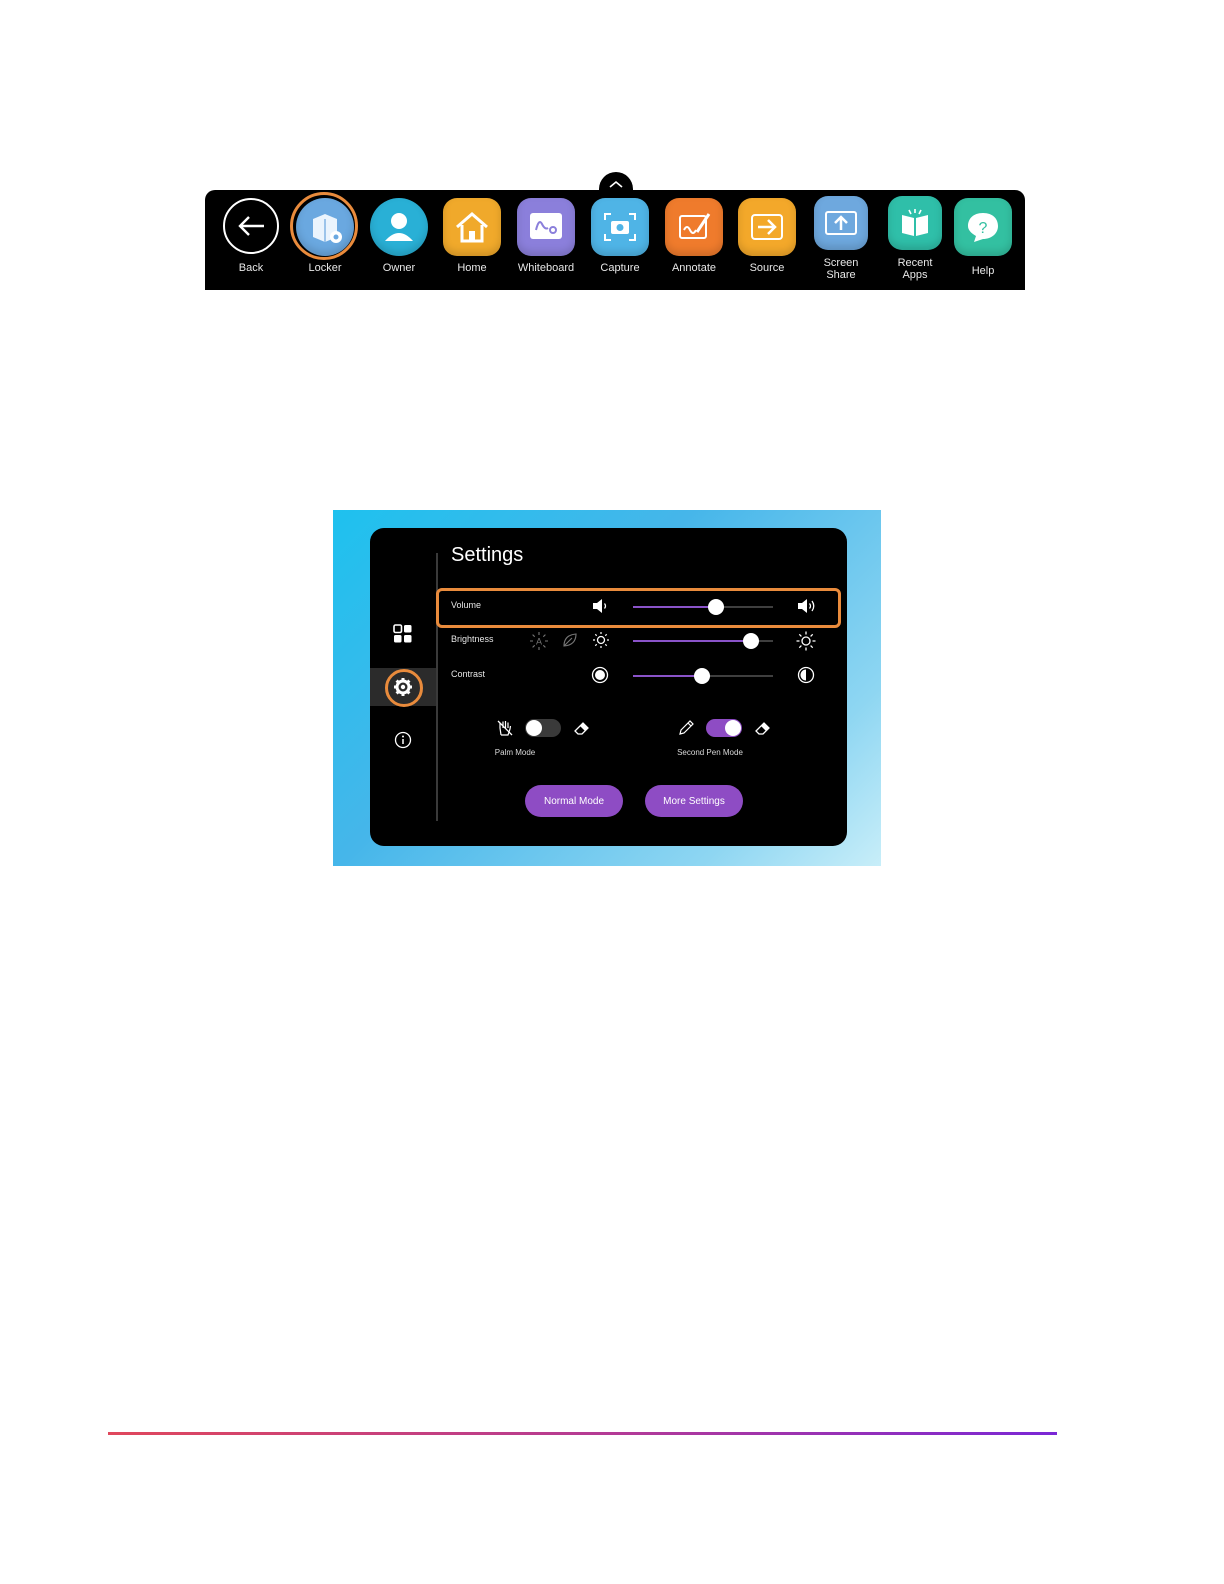 The image size is (1224, 1584). I want to click on toolbar-label-home: Home, so click(472, 268).